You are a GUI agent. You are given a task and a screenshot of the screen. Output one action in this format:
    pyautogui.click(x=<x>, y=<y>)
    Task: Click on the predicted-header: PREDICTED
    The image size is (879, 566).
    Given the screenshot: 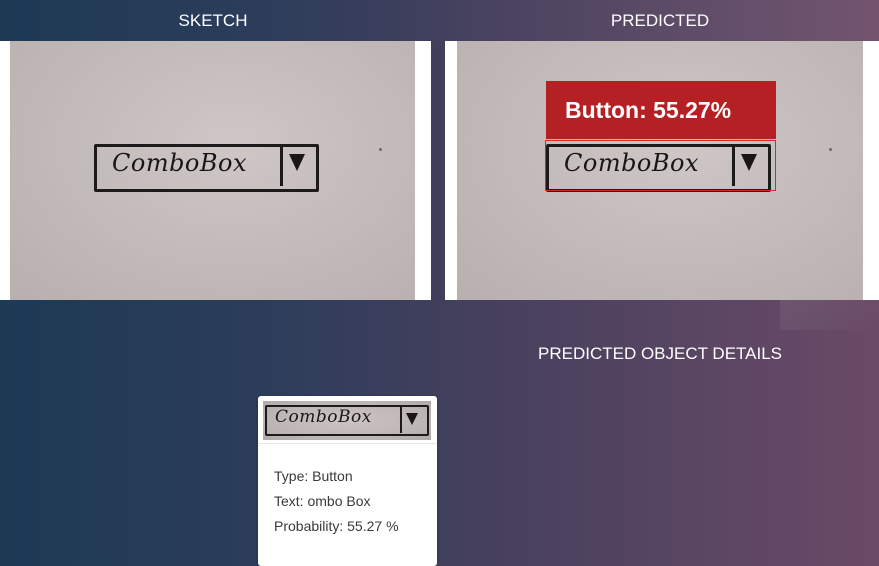 What is the action you would take?
    pyautogui.click(x=660, y=20)
    